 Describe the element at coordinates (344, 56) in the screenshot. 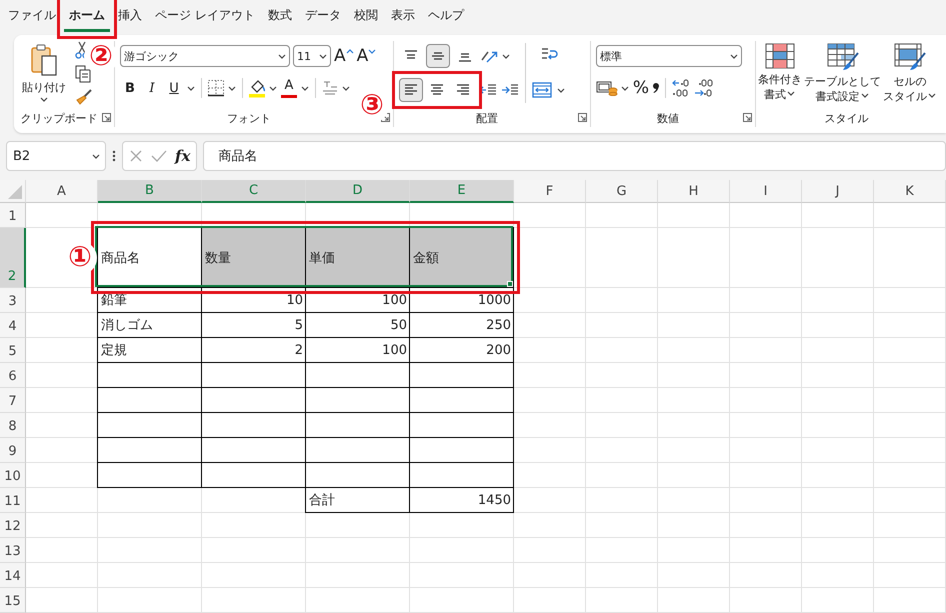

I see `grow-font-button: A` at that location.